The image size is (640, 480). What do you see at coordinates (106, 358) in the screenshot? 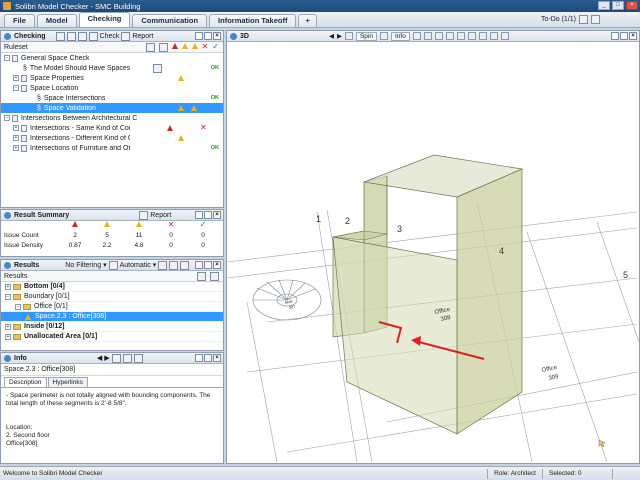
I see `next-icon: ▶` at bounding box center [106, 358].